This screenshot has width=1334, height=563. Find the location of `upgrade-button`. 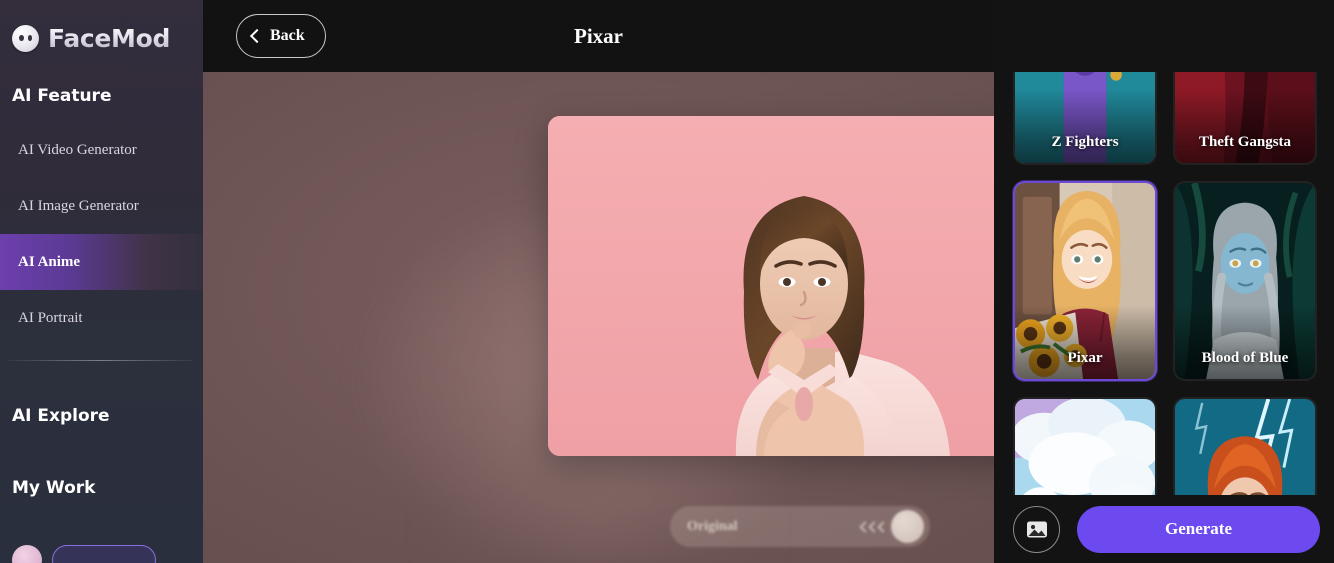

upgrade-button is located at coordinates (104, 554).